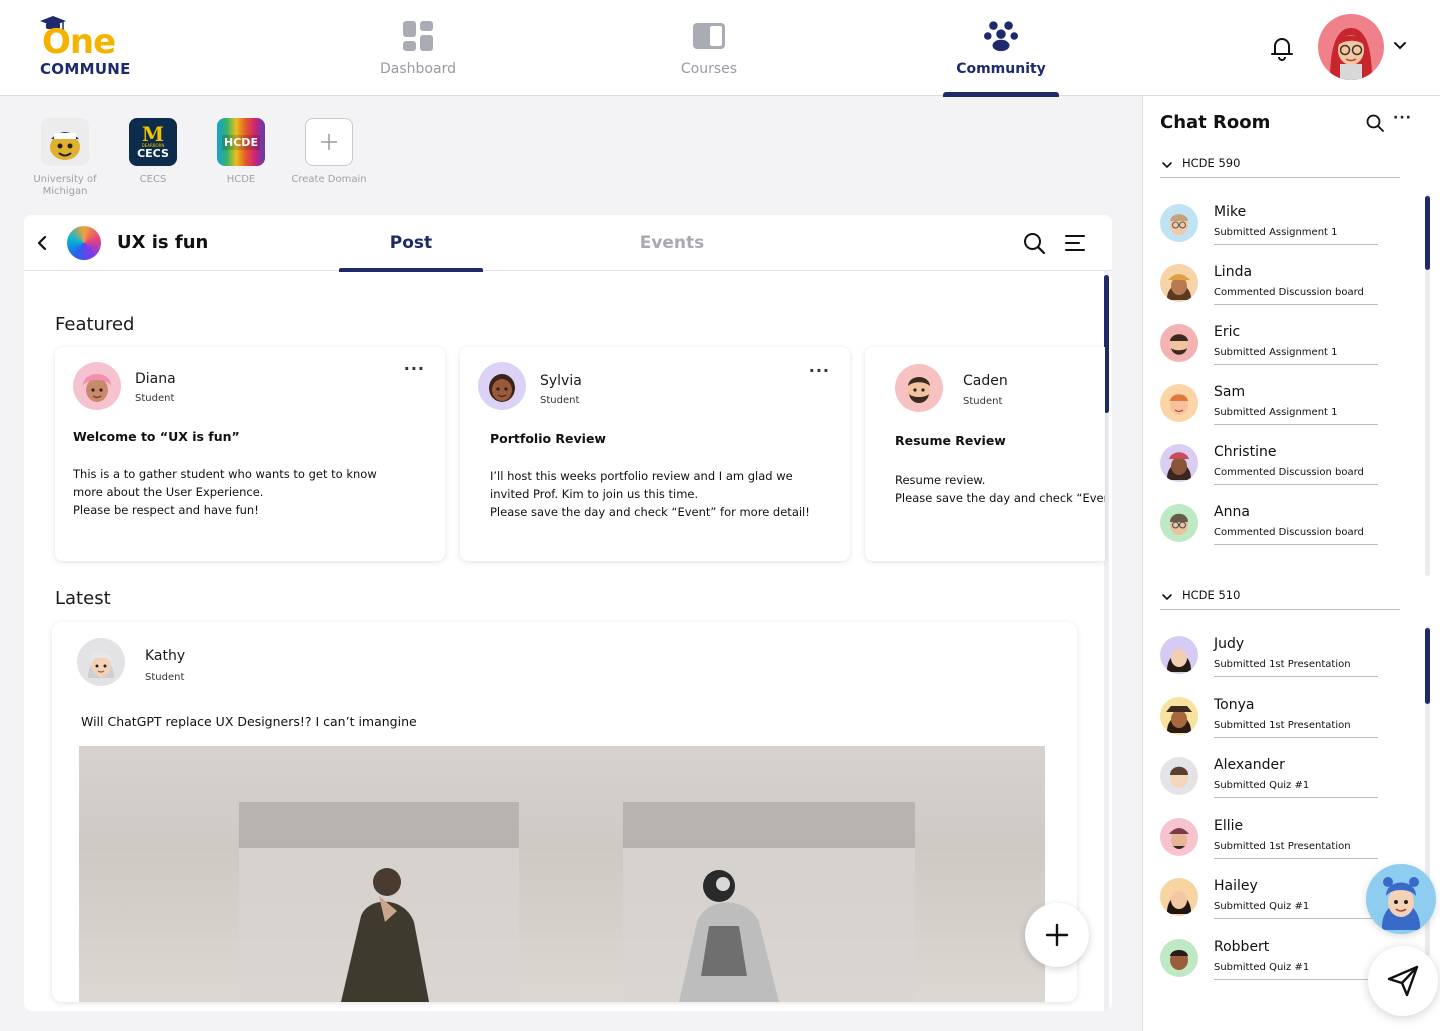  Describe the element at coordinates (1270, 657) in the screenshot. I see `chat-member: Judy Submitted 1st Presentation` at that location.